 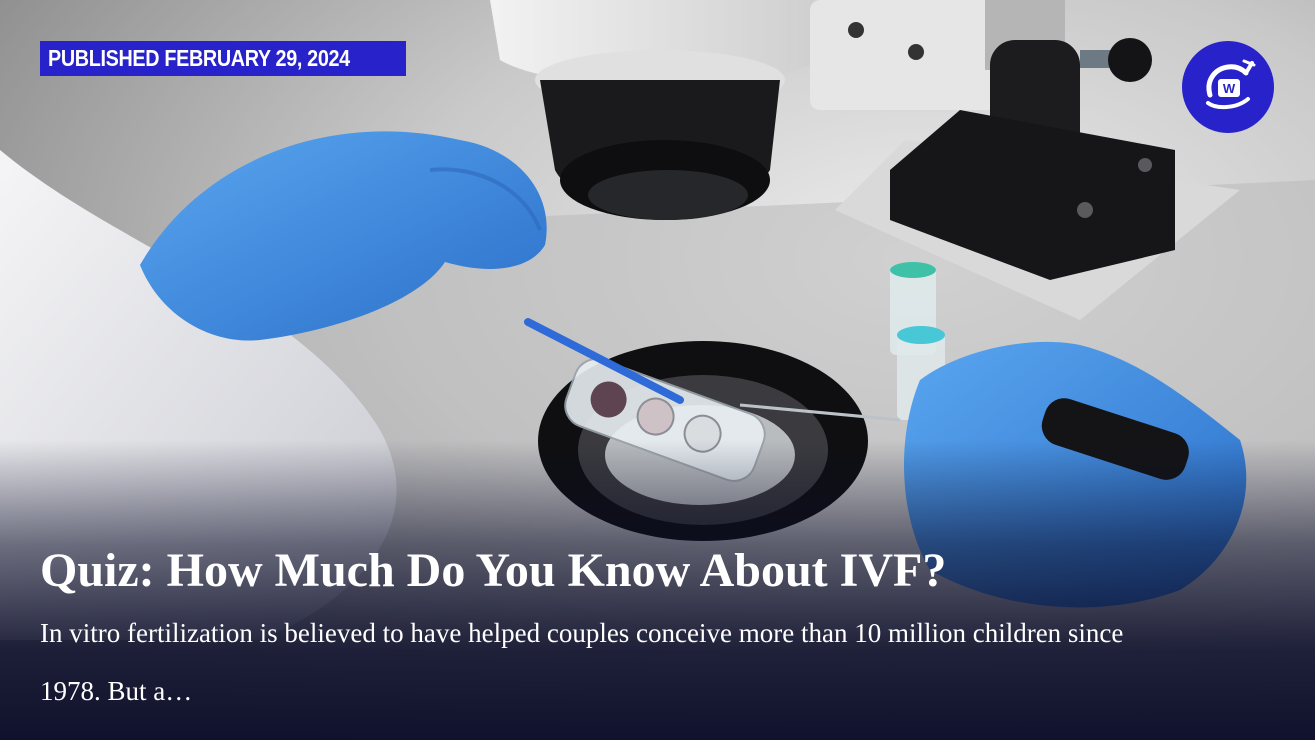 I want to click on article-title: Quiz: How Much Do You Know About IVF?, so click(x=640, y=571).